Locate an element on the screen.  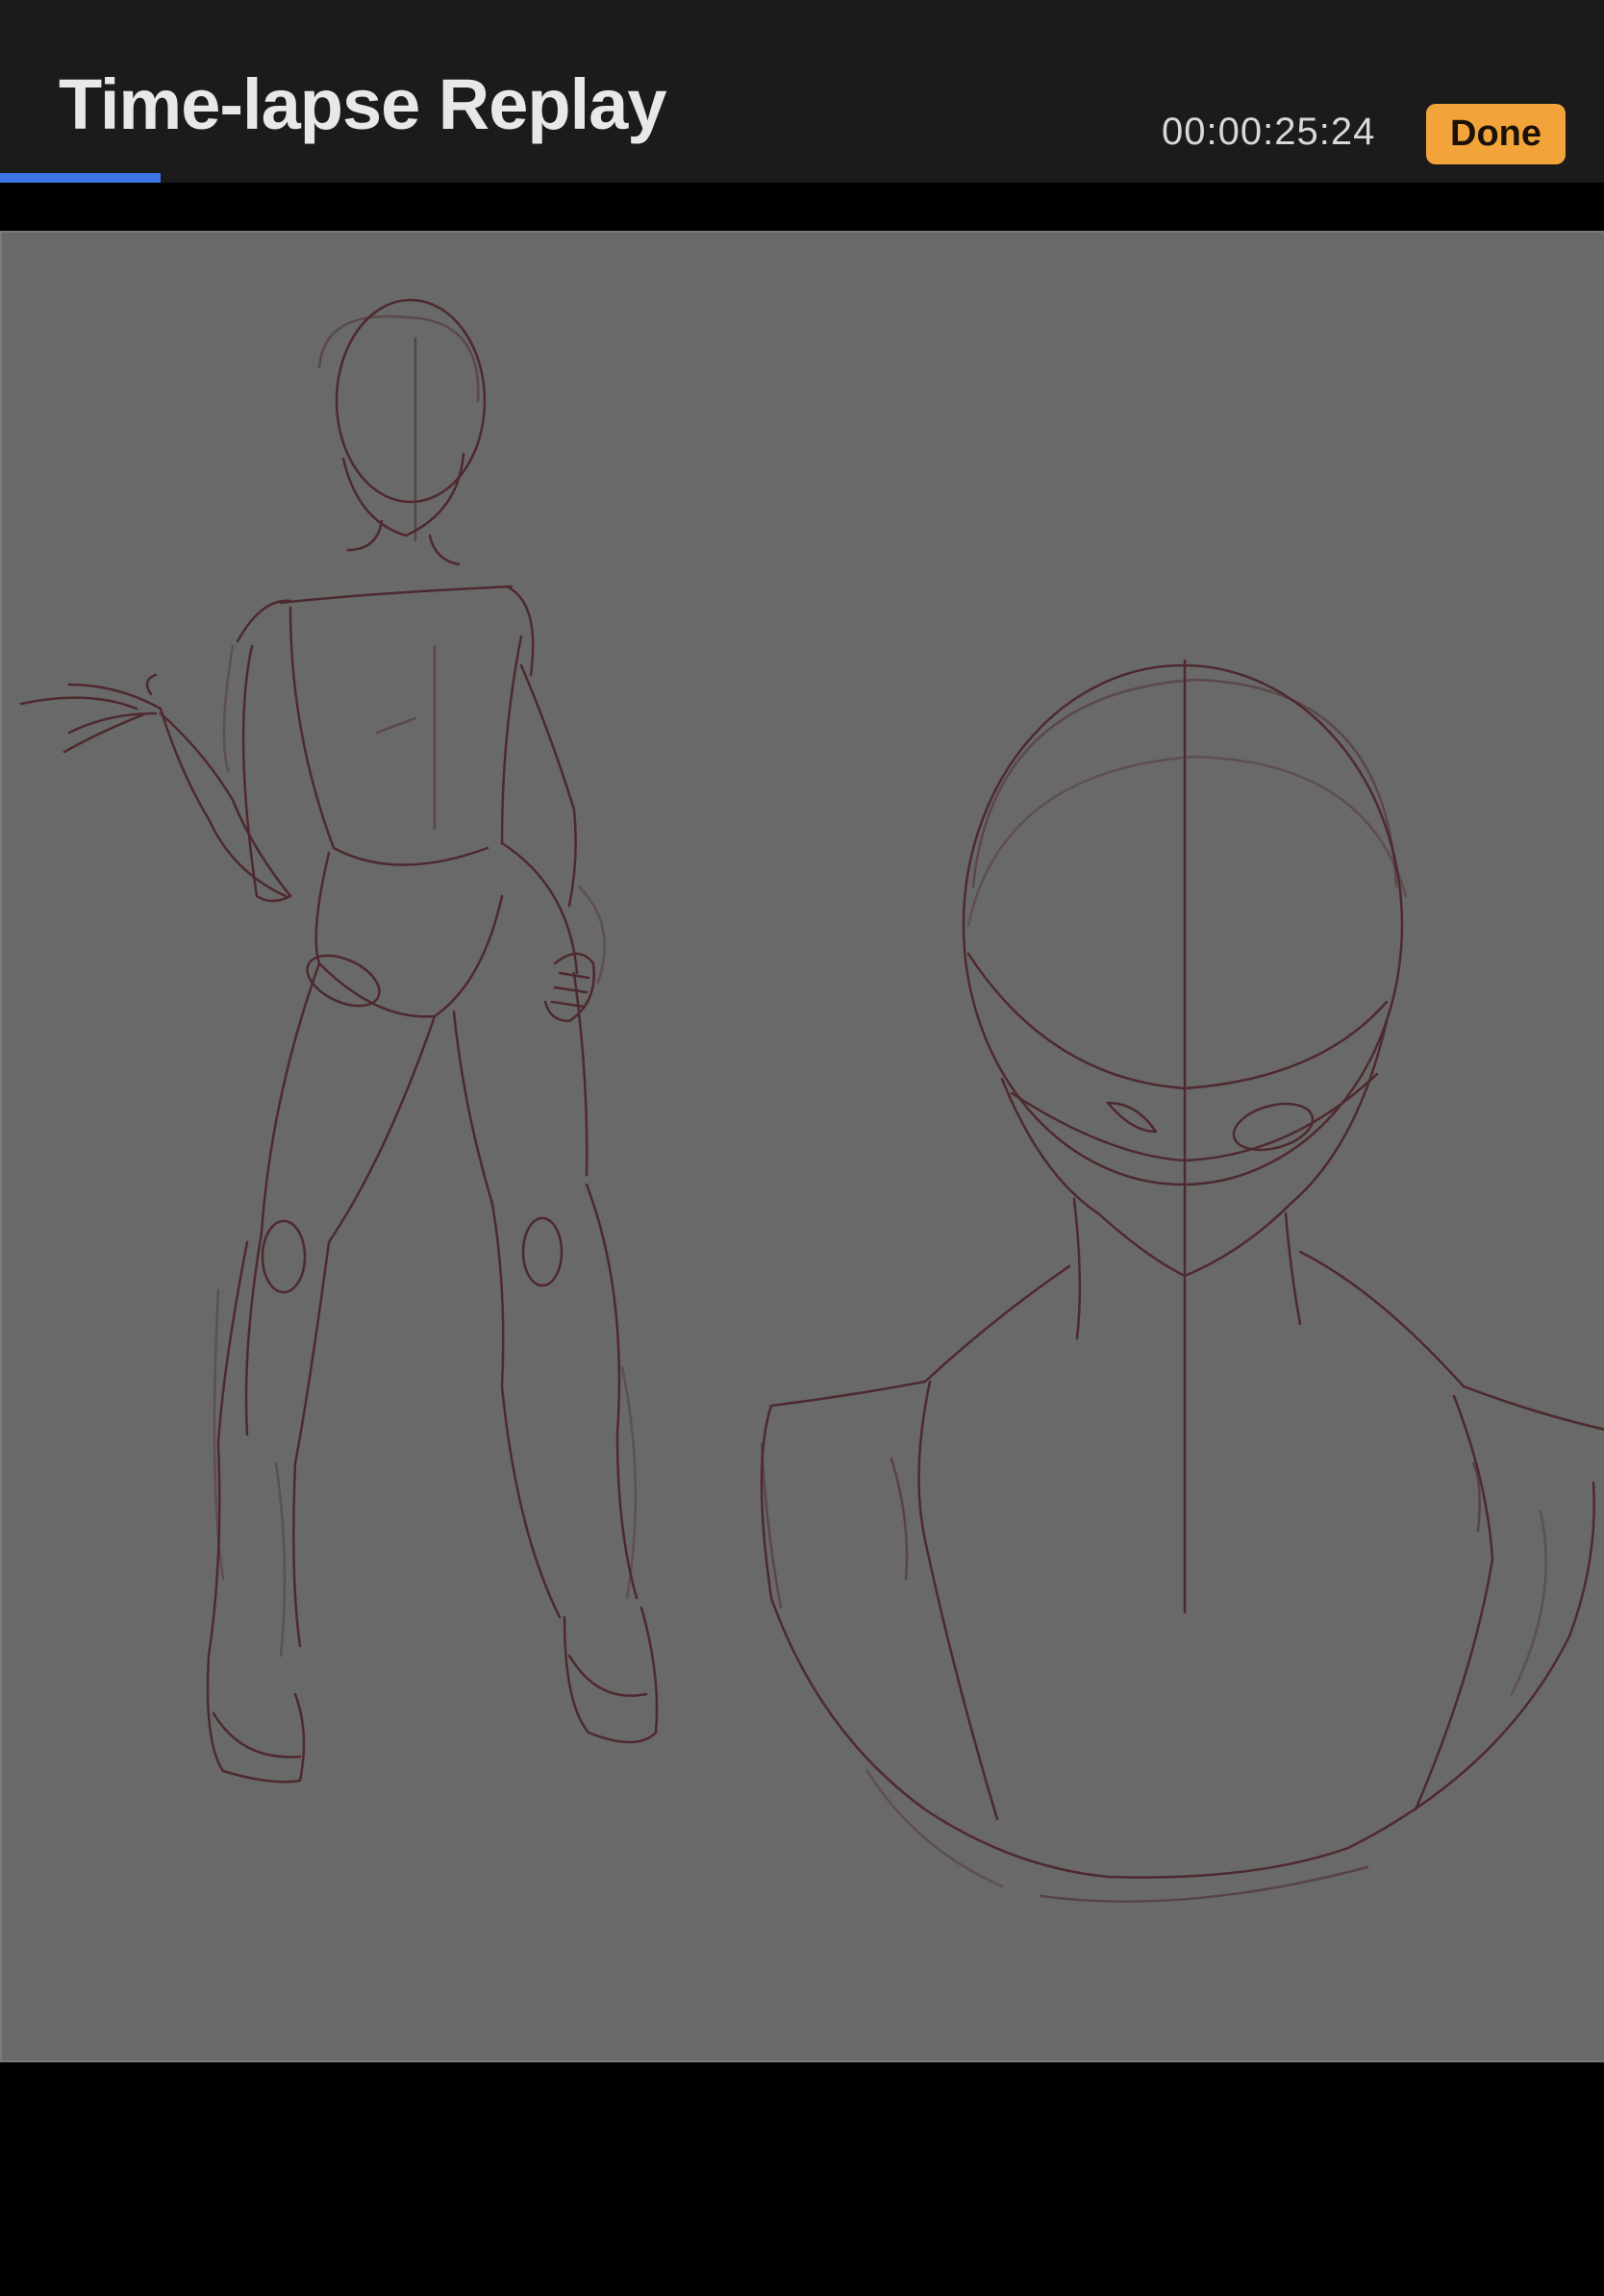
done-button: Done is located at coordinates (1496, 134).